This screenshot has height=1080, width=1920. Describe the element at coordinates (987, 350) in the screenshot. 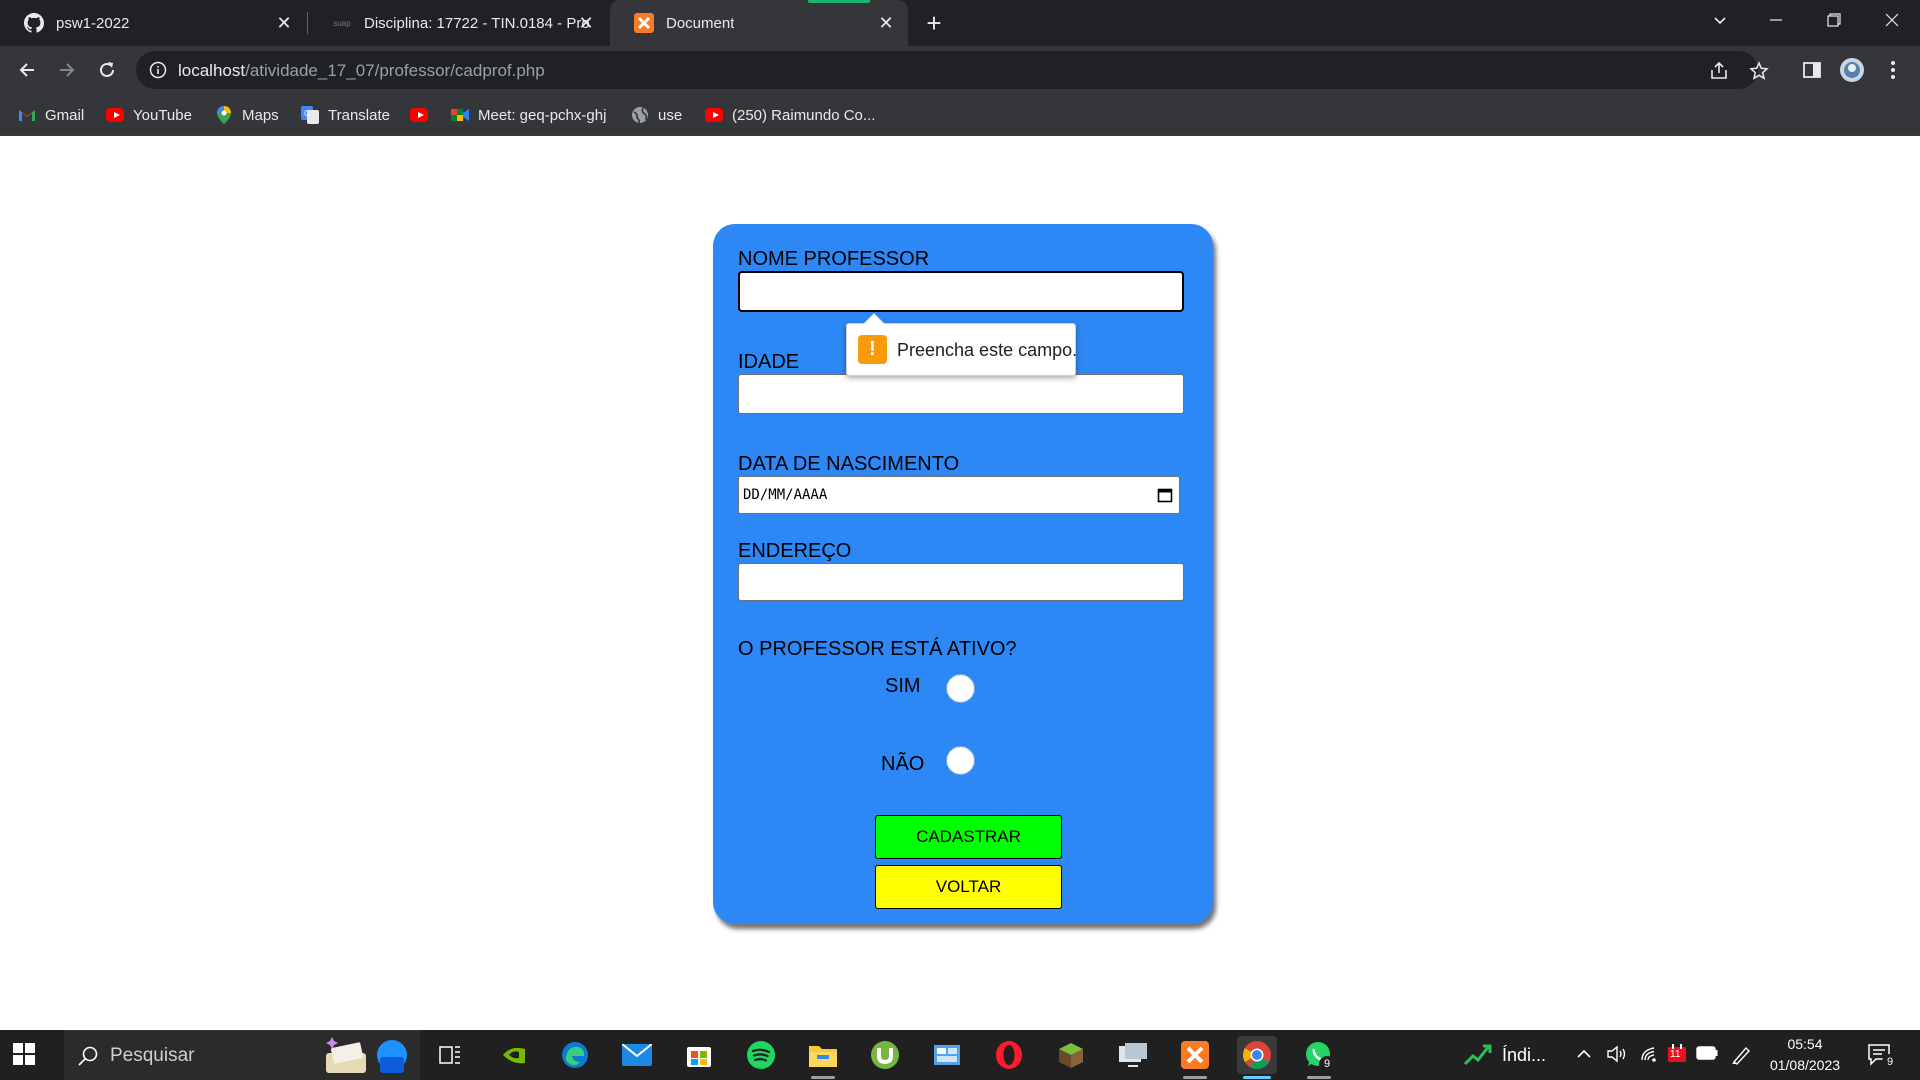

I see `validation-message: Preencha este campo.` at that location.